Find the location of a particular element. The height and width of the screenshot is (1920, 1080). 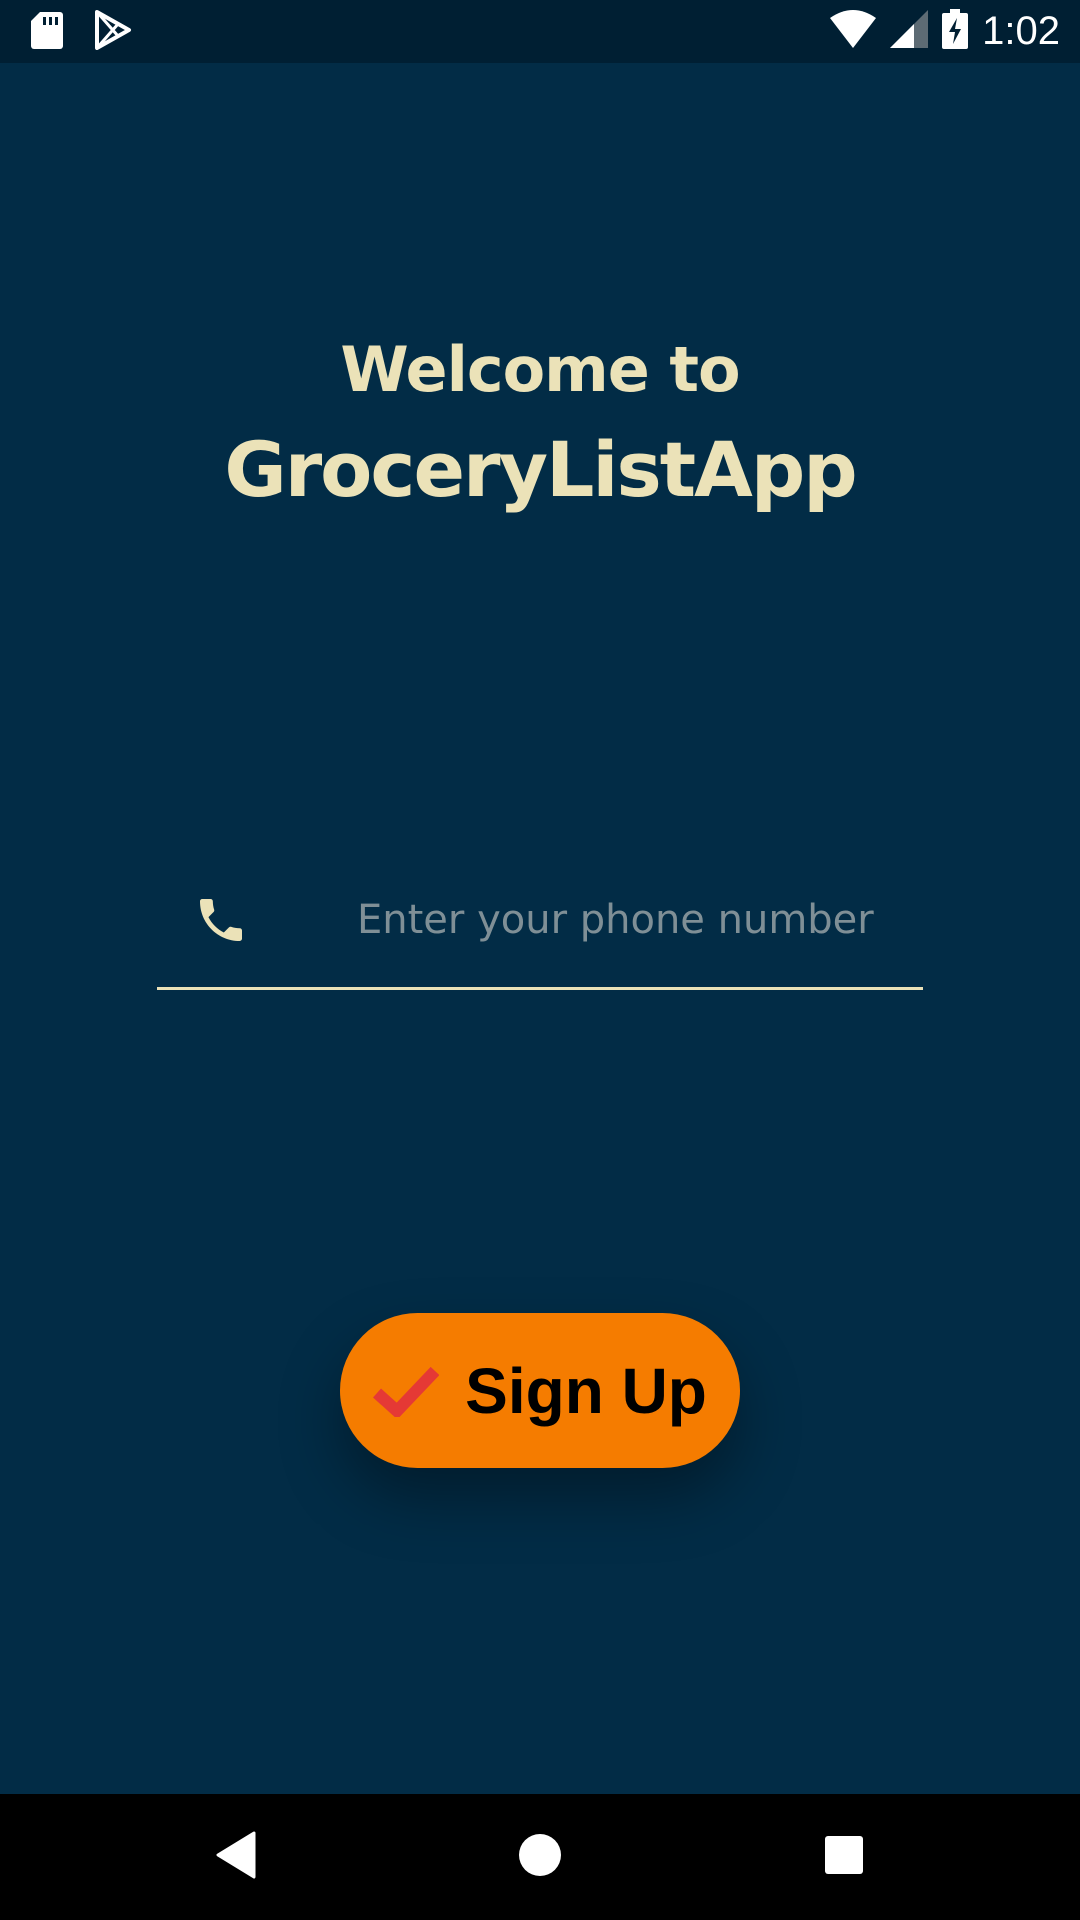

navigation-bar is located at coordinates (540, 1857).